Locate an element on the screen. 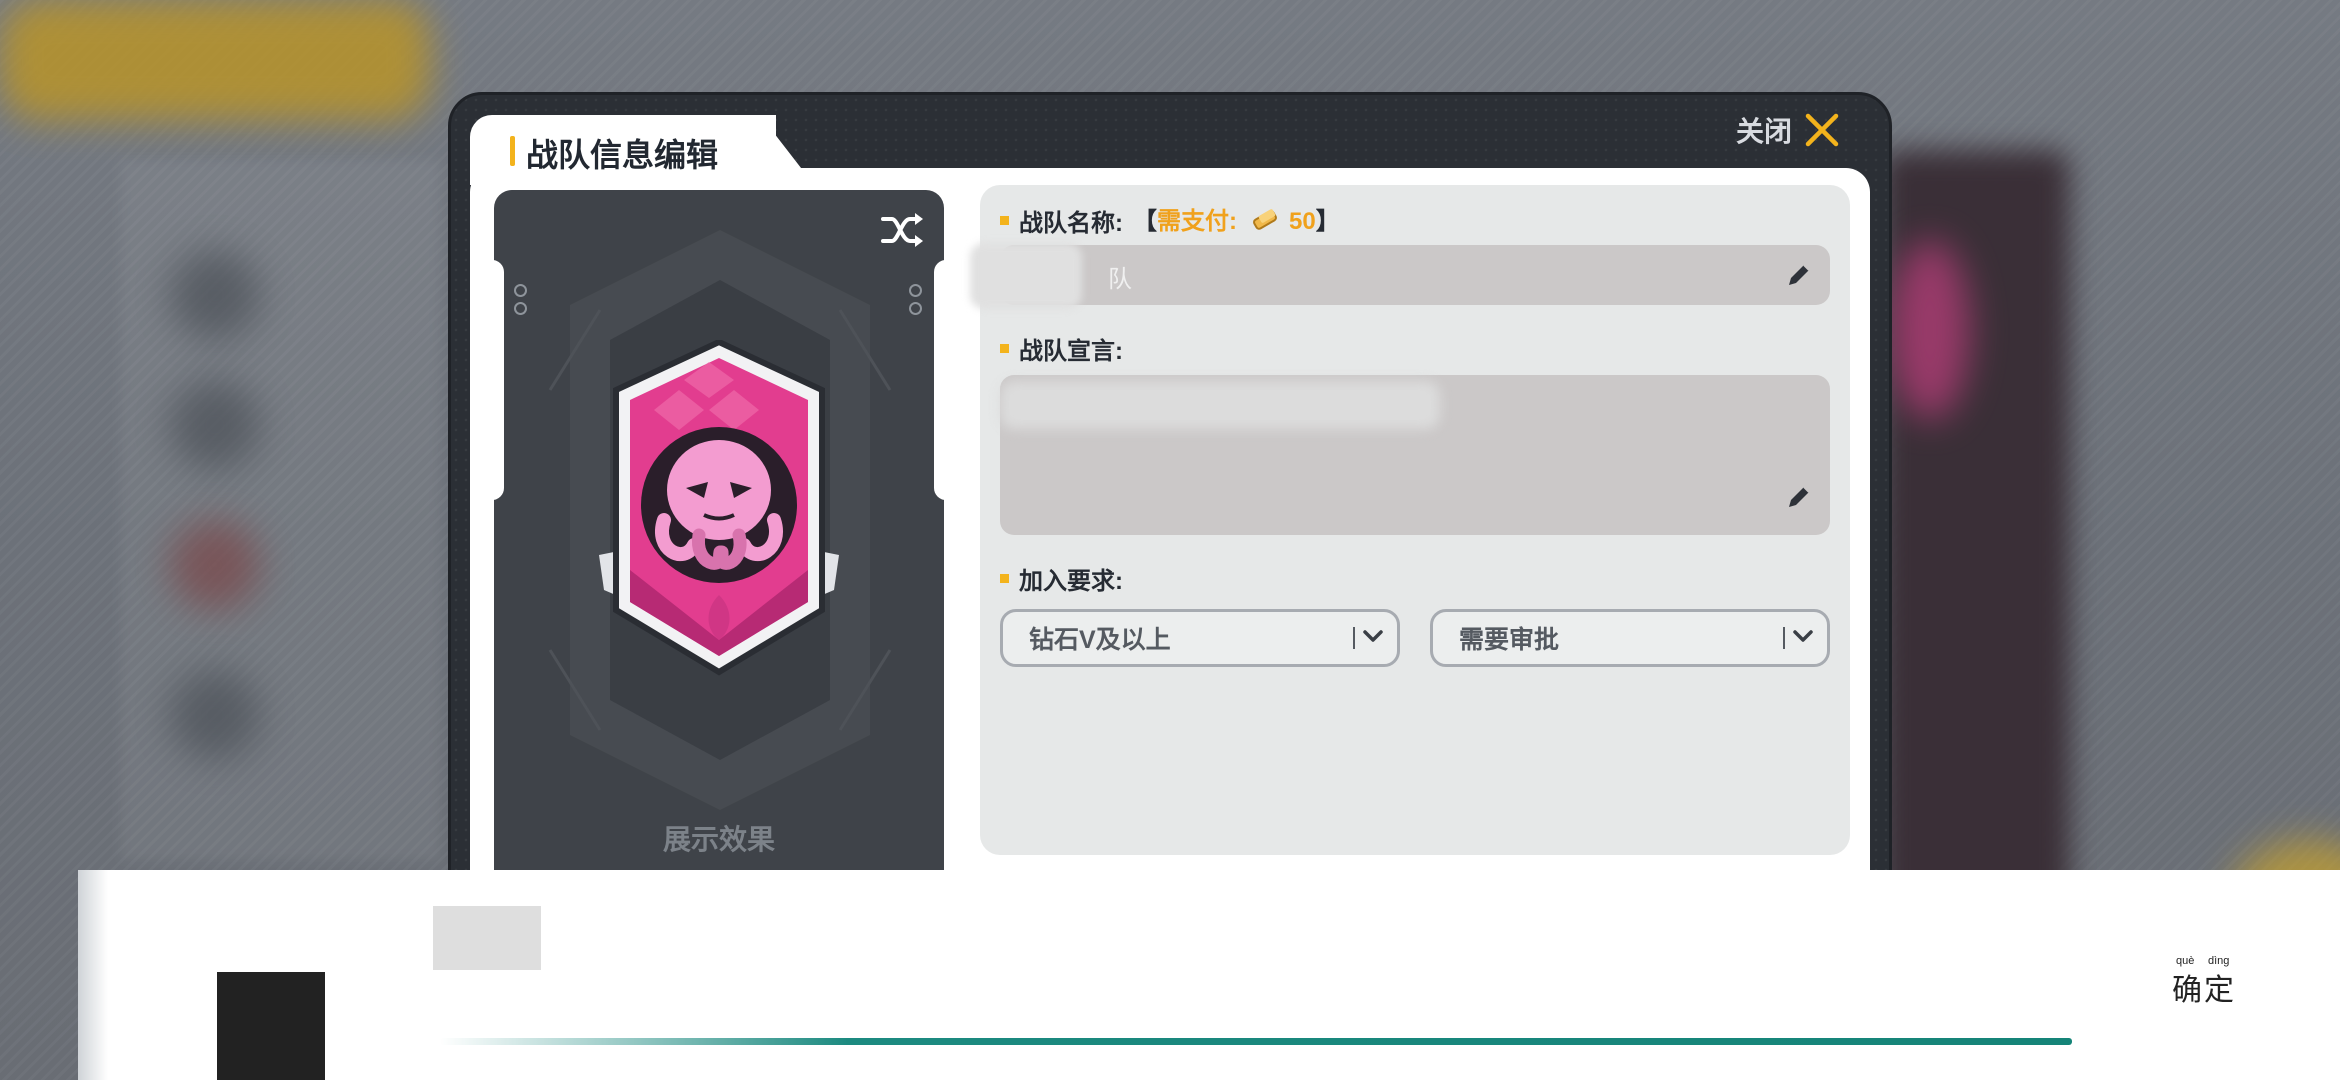 The image size is (2340, 1080). background-list is located at coordinates (280, 510).